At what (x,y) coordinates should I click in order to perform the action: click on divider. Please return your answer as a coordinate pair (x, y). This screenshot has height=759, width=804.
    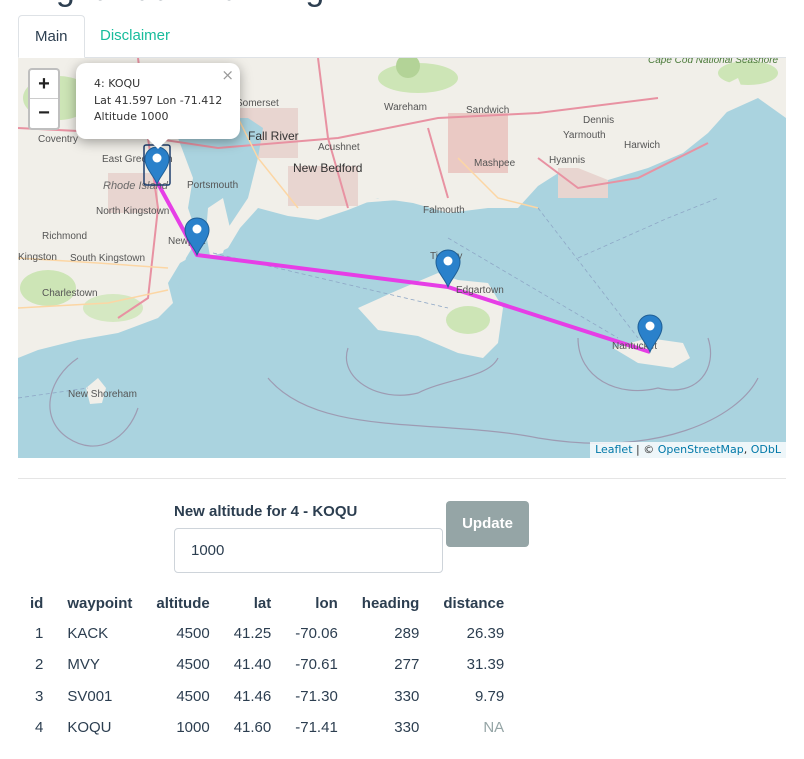
    Looking at the image, I should click on (402, 478).